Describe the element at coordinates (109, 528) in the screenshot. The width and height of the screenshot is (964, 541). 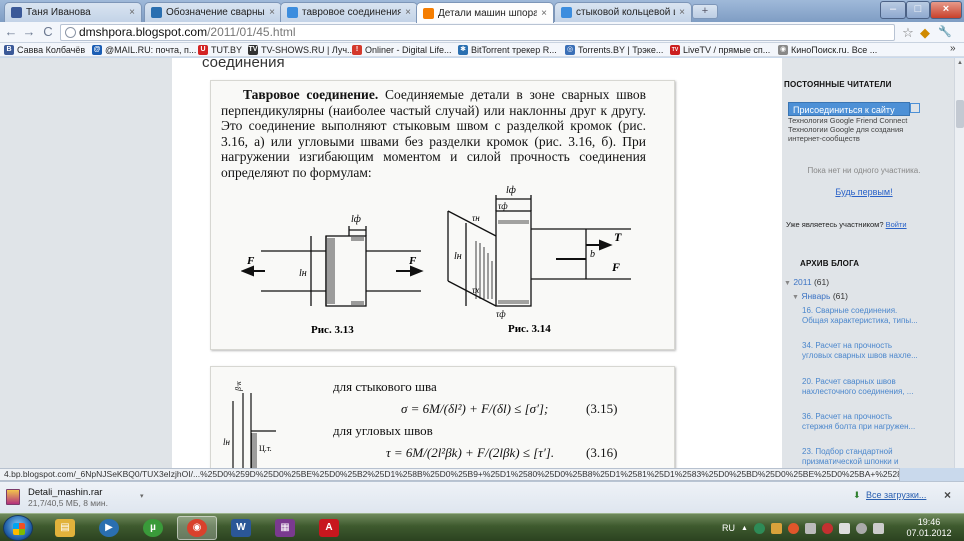
I see `taskbar-media-player: ▶` at that location.